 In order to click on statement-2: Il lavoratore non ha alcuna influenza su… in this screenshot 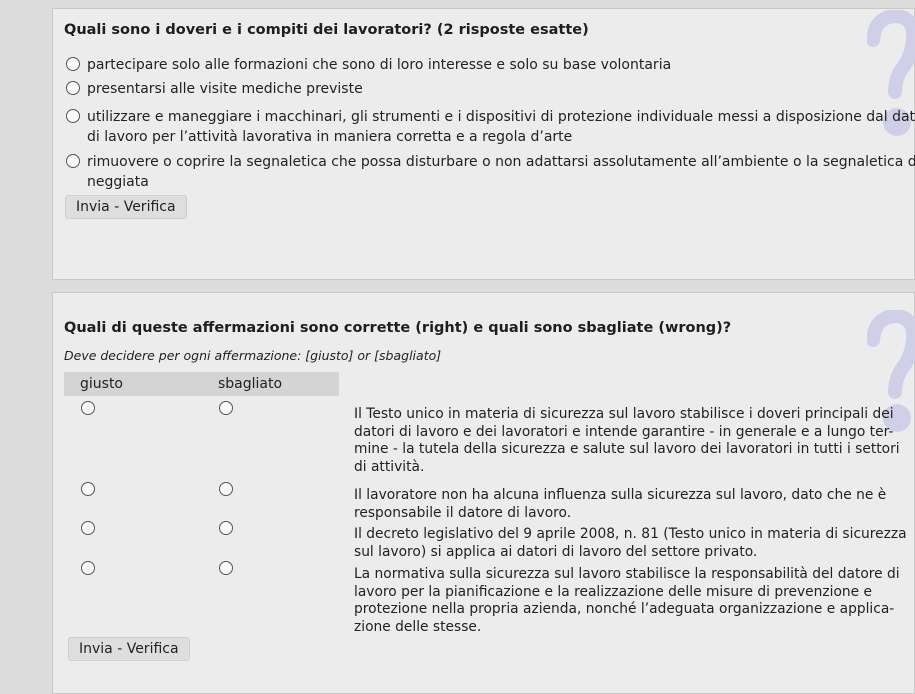, I will do `click(620, 504)`.